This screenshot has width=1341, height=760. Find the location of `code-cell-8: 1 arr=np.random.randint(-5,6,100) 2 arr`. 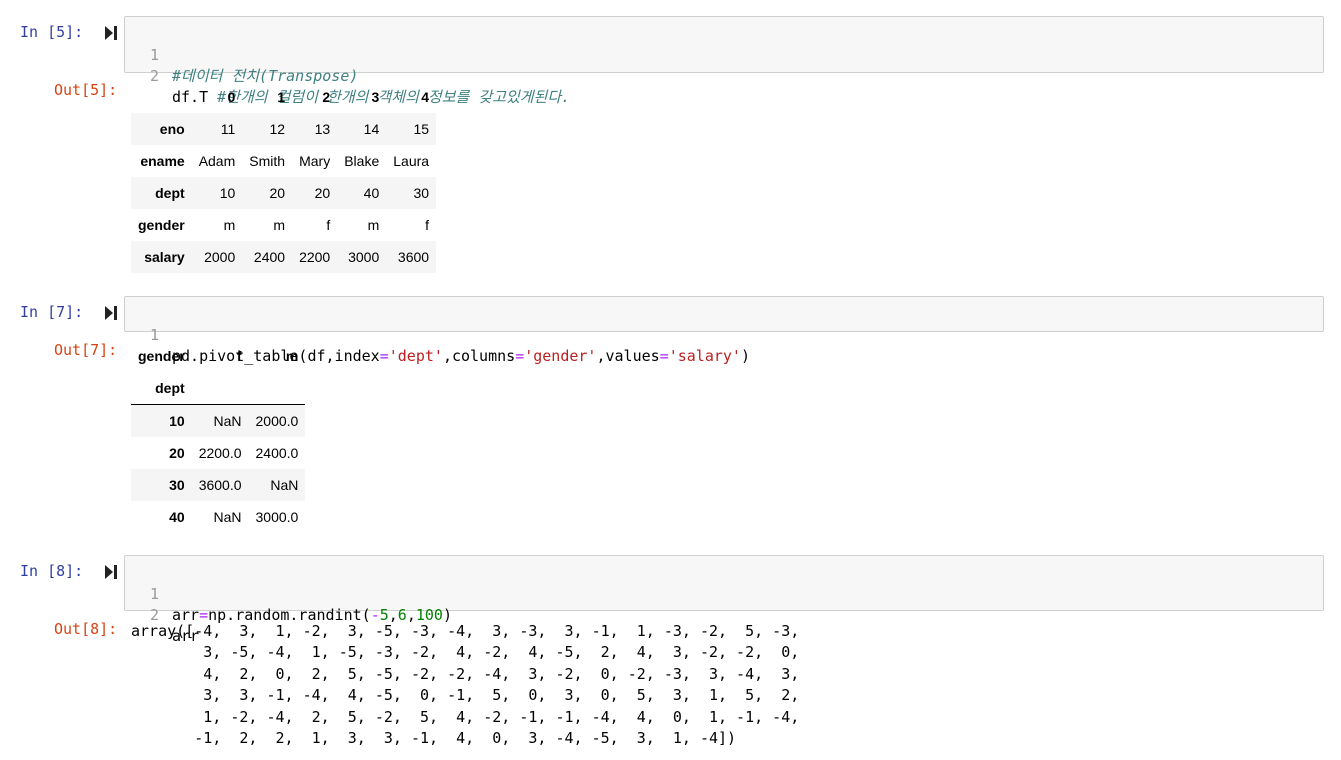

code-cell-8: 1 arr=np.random.randint(-5,6,100) 2 arr is located at coordinates (724, 600).